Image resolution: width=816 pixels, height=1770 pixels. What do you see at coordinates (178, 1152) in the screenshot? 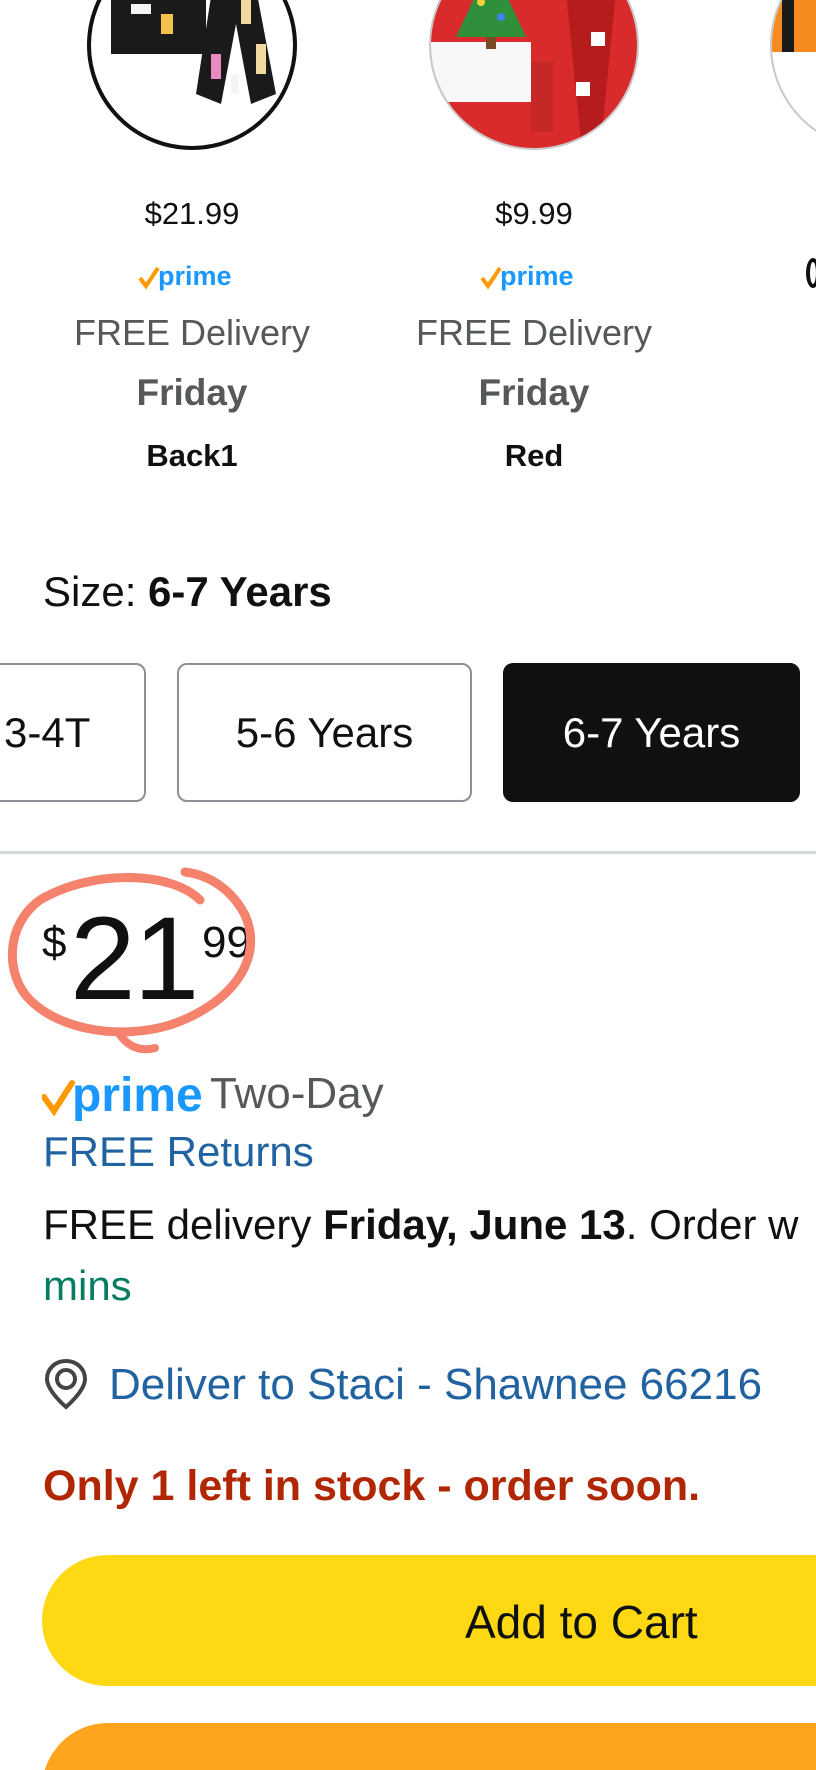
I see `free-returns-link: FREE Returns` at bounding box center [178, 1152].